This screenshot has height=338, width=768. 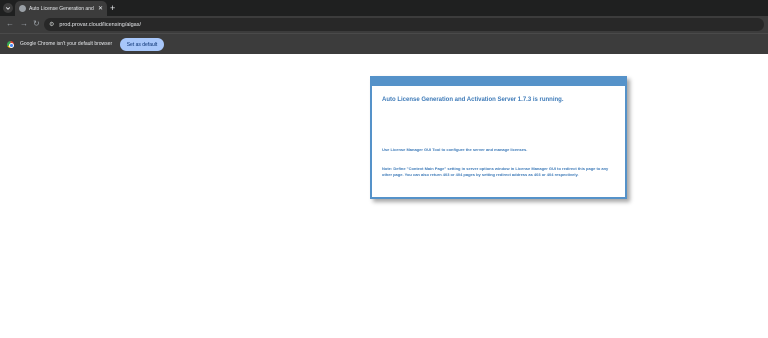 I want to click on forward-arrow-icon: →, so click(x=24, y=24).